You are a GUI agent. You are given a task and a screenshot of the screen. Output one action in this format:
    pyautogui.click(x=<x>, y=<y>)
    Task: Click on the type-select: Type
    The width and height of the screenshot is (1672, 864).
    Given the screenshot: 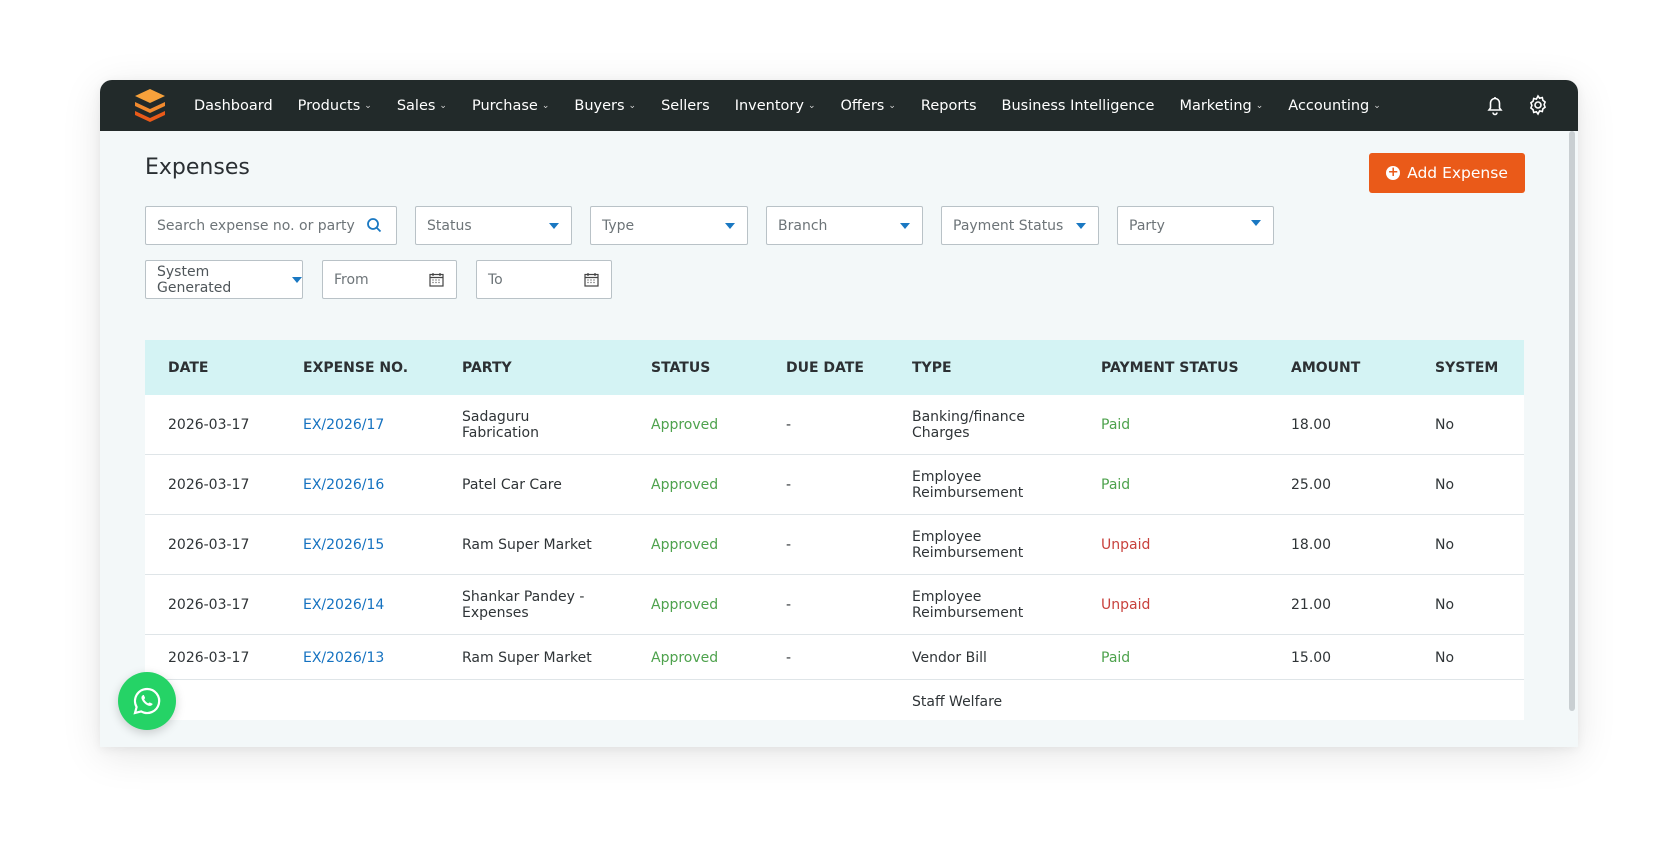 What is the action you would take?
    pyautogui.click(x=669, y=225)
    